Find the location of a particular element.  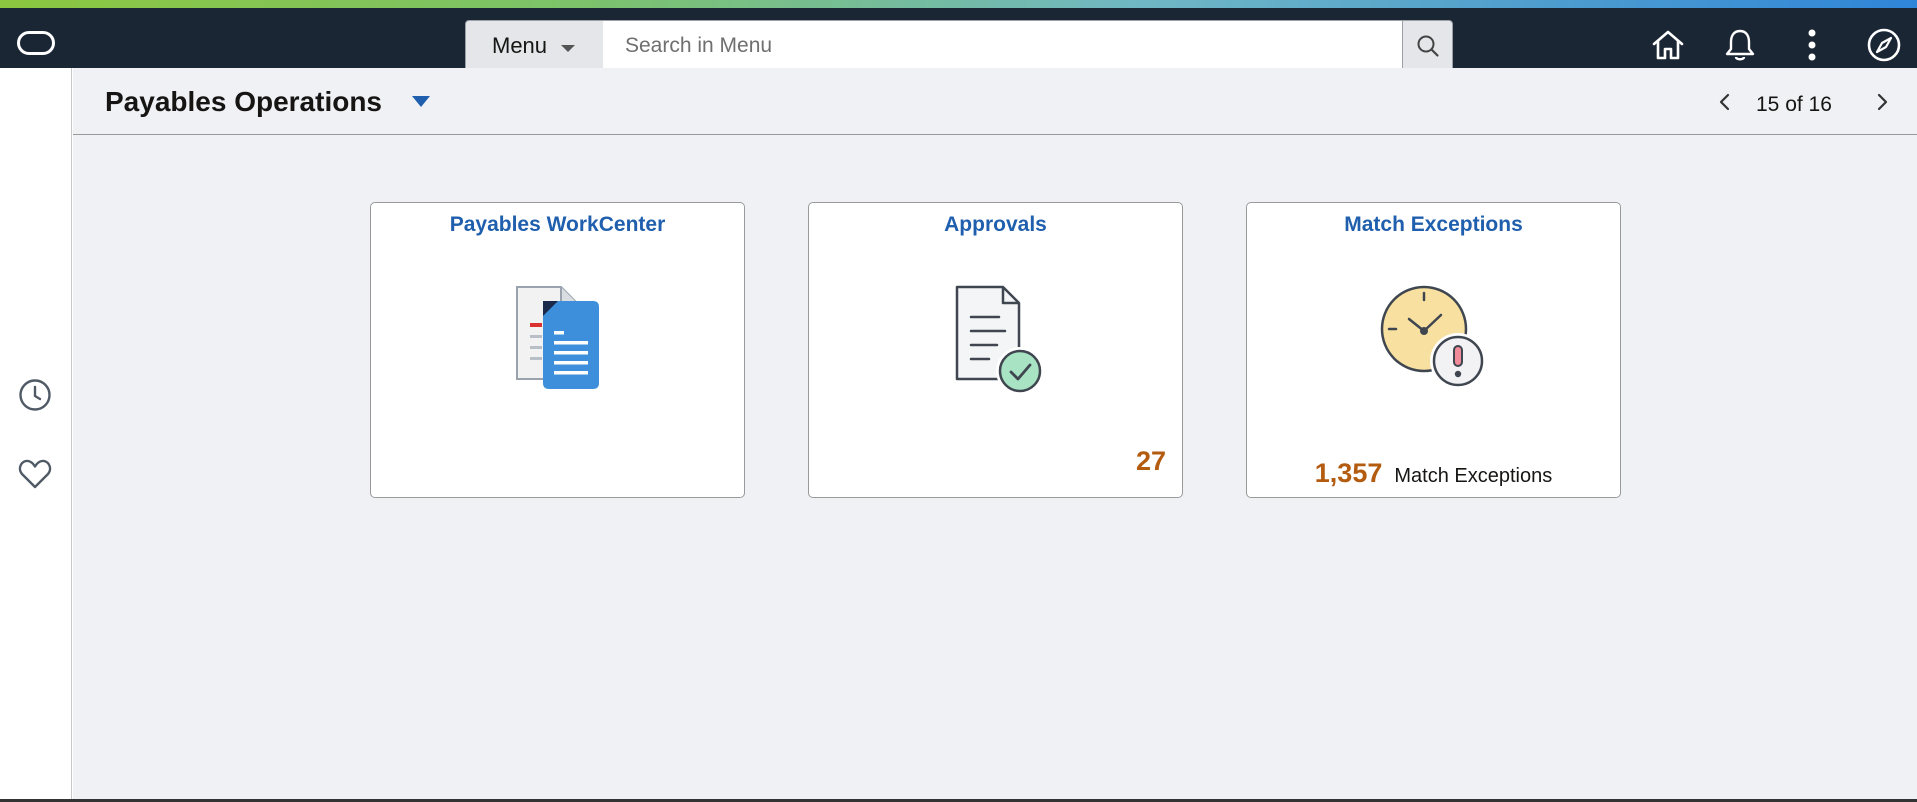

tile-payables-workcenter: Payables WorkCenter is located at coordinates (557, 350).